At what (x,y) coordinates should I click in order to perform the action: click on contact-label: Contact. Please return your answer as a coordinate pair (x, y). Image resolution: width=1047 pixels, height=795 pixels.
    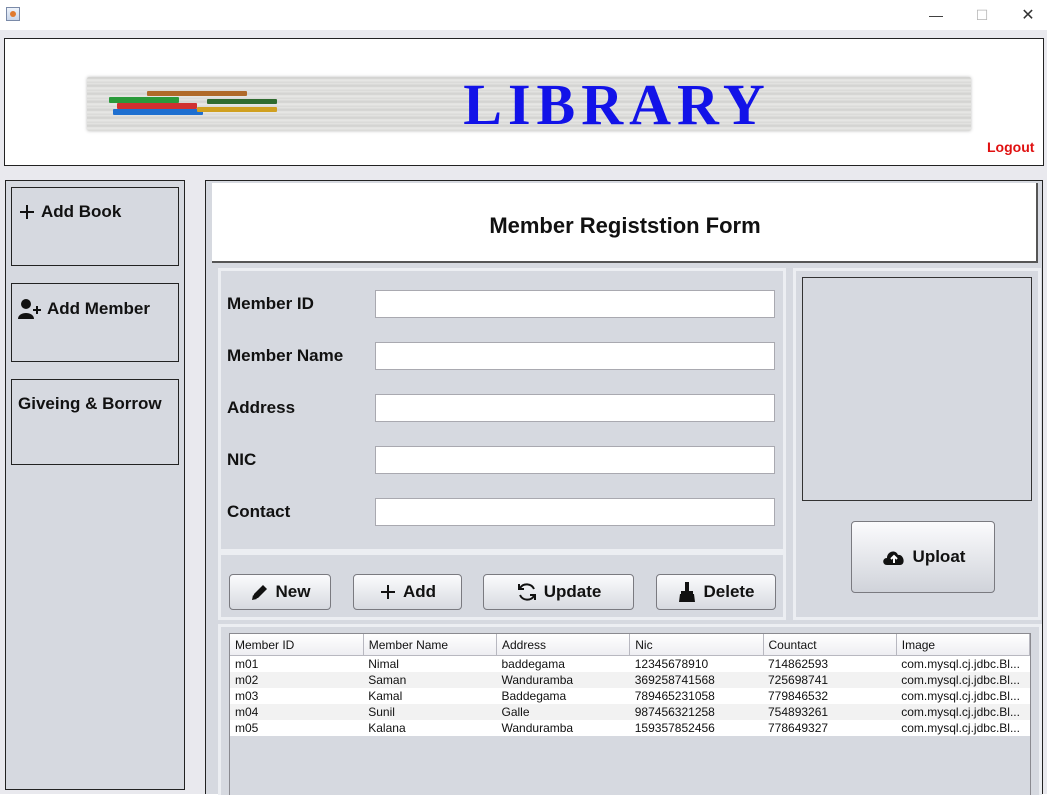
    Looking at the image, I should click on (259, 511).